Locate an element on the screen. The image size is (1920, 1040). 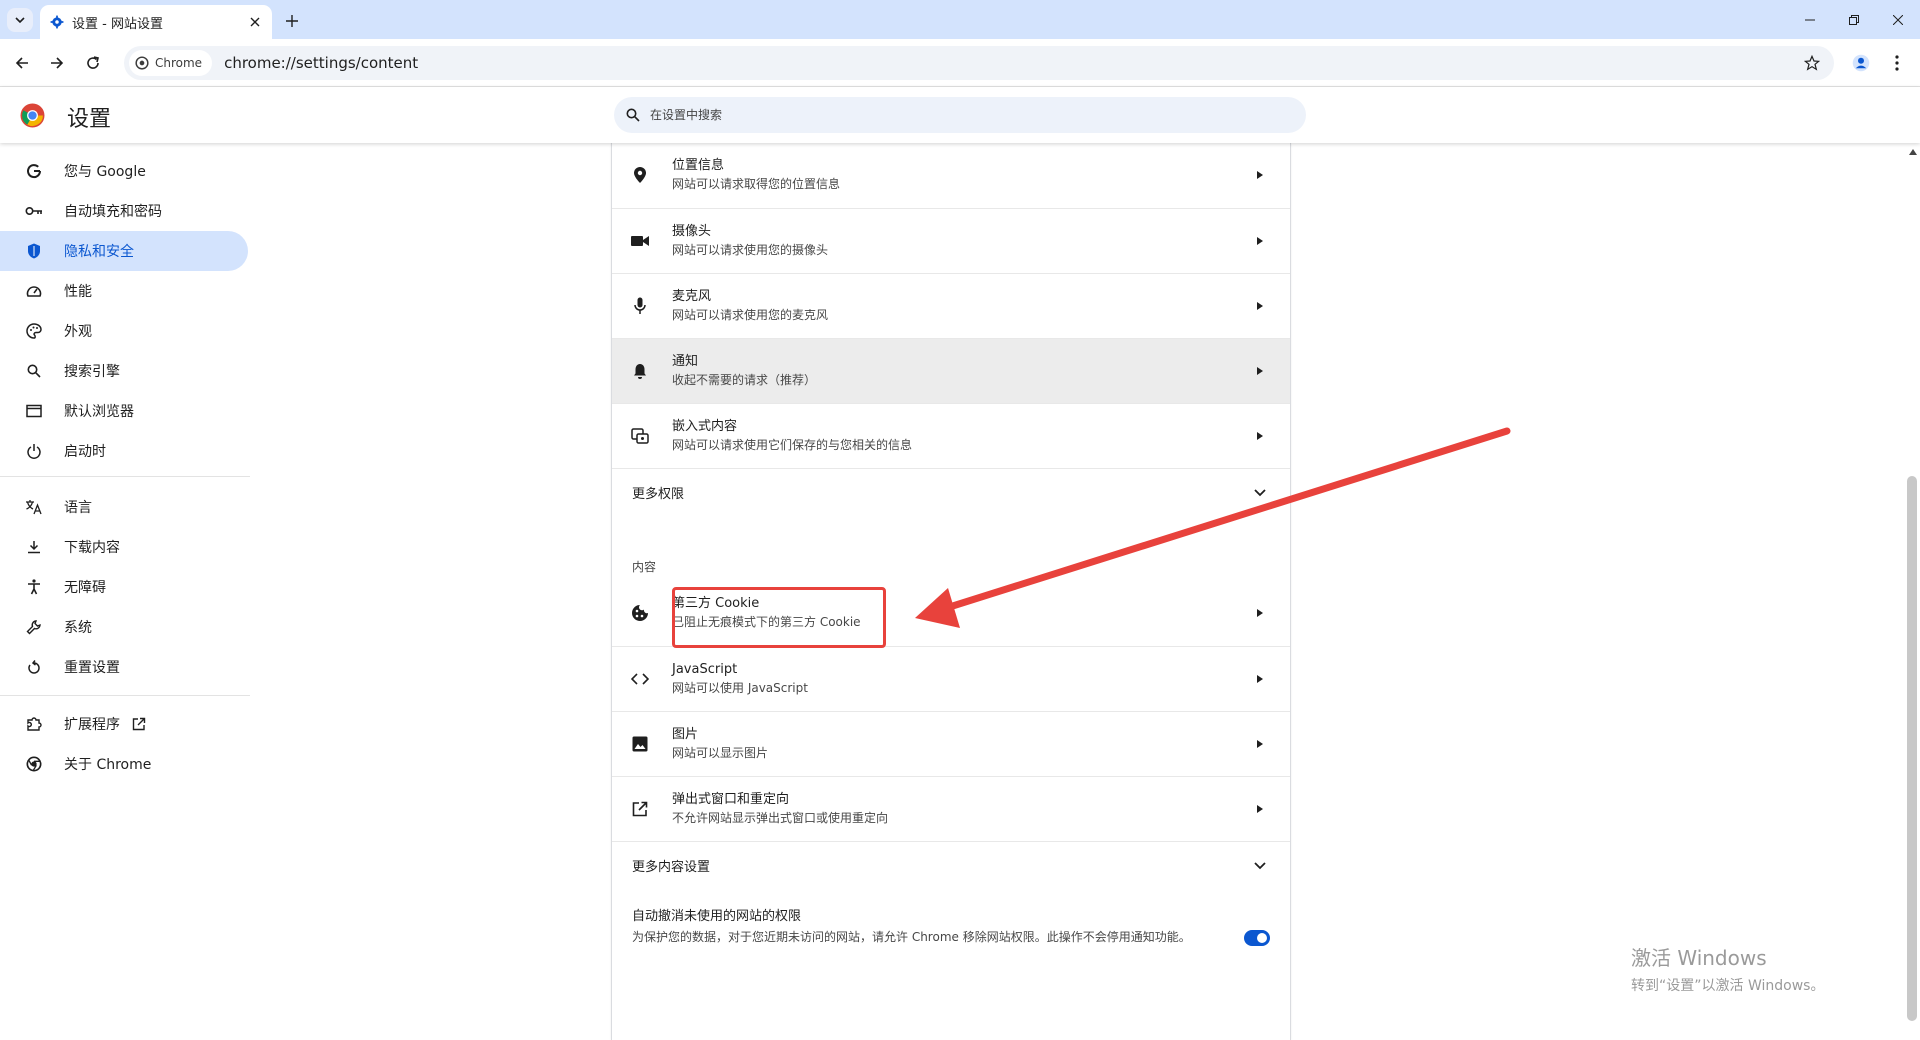
permission-row-embedded-content: 嵌入式内容网站可以请求使用它们保存的与您相关的信息 is located at coordinates (951, 435).